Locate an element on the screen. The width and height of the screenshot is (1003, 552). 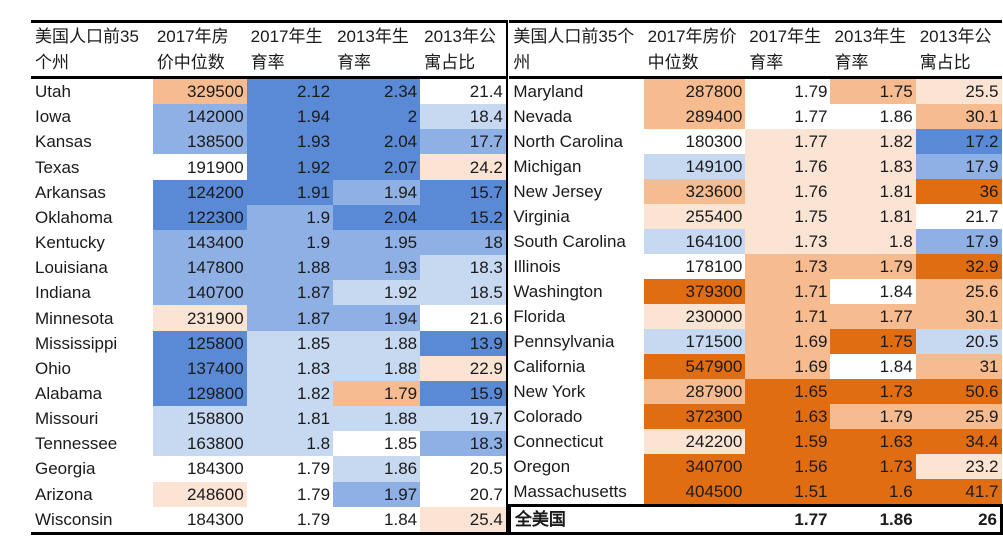
state-name-cell: Colorado is located at coordinates (548, 416).